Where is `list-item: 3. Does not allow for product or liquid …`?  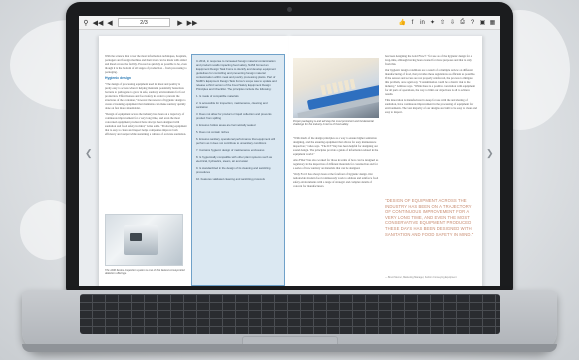
list-item: 3. Does not allow for product or liquid … is located at coordinates (234, 116).